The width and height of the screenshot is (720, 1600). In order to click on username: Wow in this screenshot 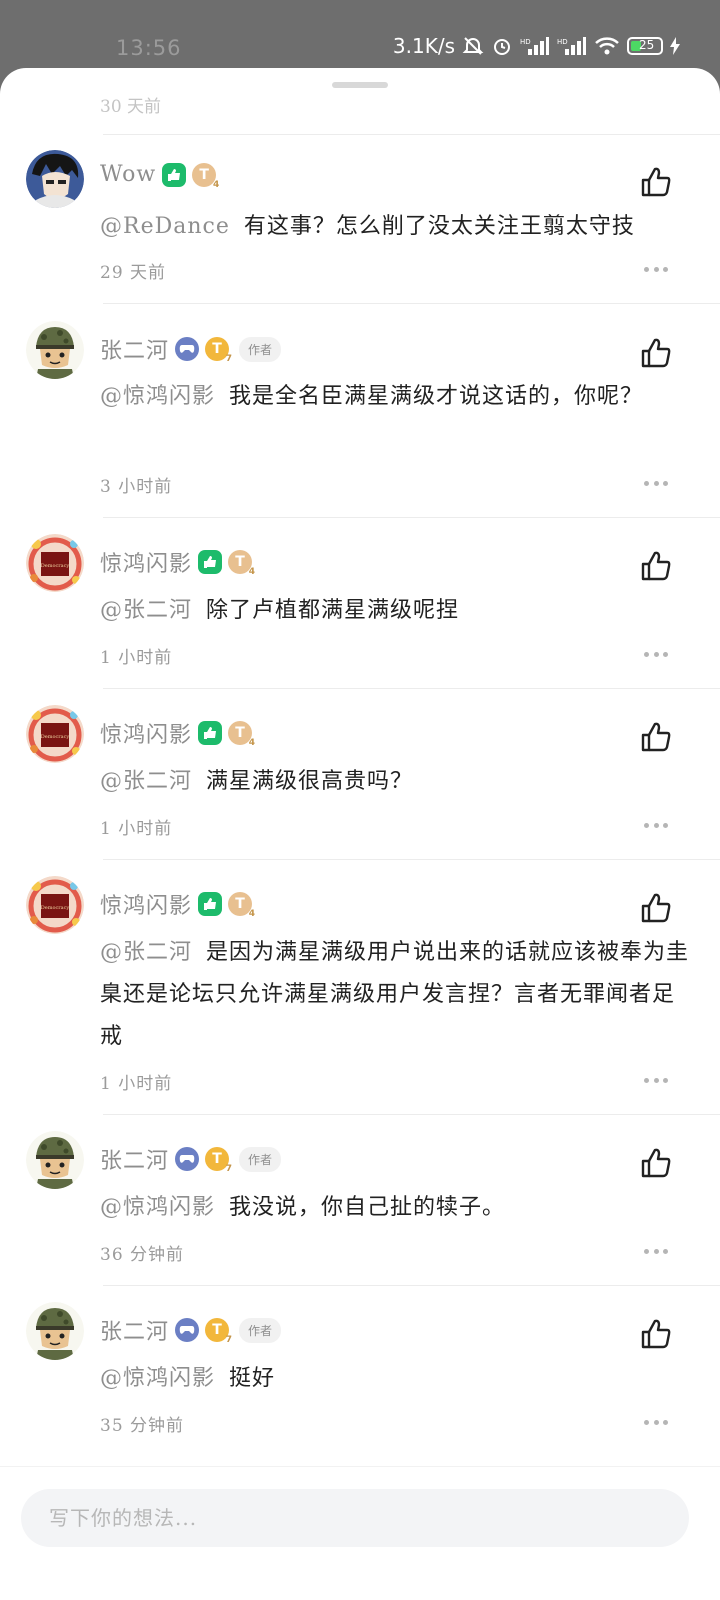, I will do `click(128, 174)`.